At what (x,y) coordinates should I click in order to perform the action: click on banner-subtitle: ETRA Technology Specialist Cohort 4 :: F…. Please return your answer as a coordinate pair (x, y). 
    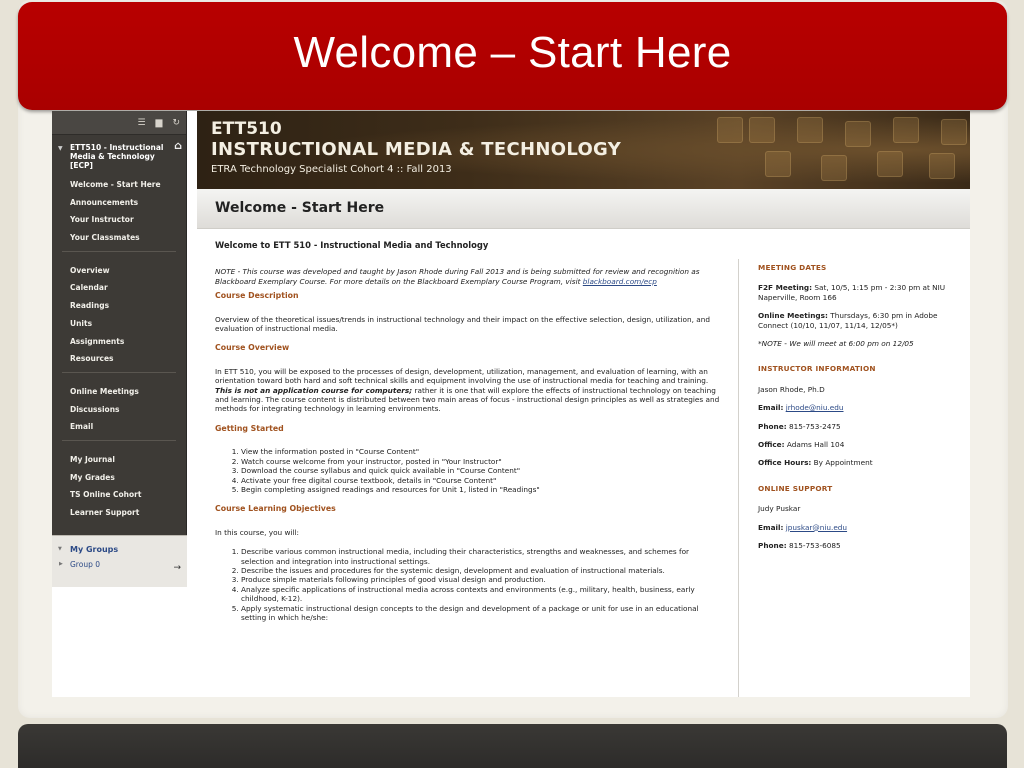
    Looking at the image, I should click on (331, 169).